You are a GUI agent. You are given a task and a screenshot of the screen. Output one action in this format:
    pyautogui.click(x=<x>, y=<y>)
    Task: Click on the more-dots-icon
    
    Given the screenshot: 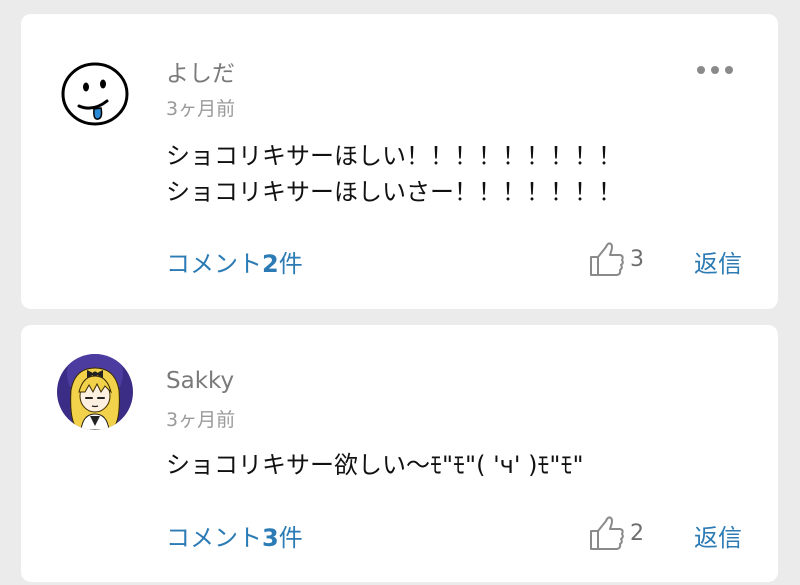 What is the action you would take?
    pyautogui.click(x=715, y=70)
    